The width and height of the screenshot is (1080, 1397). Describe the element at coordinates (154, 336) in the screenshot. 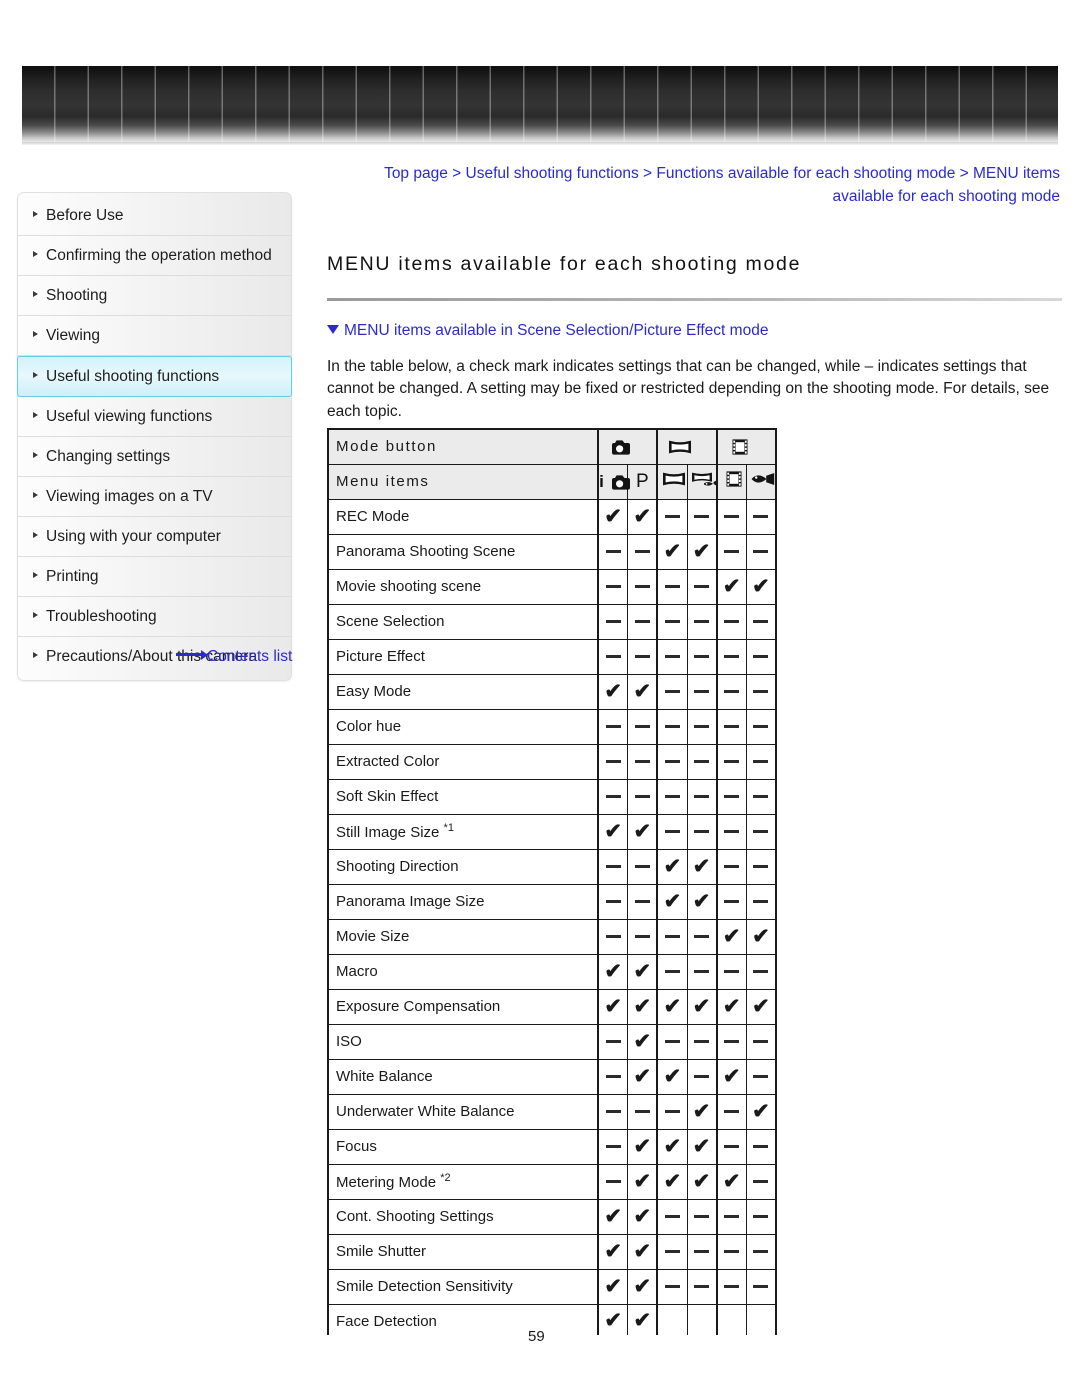

I see `sidebar-item-viewing: Viewing` at that location.